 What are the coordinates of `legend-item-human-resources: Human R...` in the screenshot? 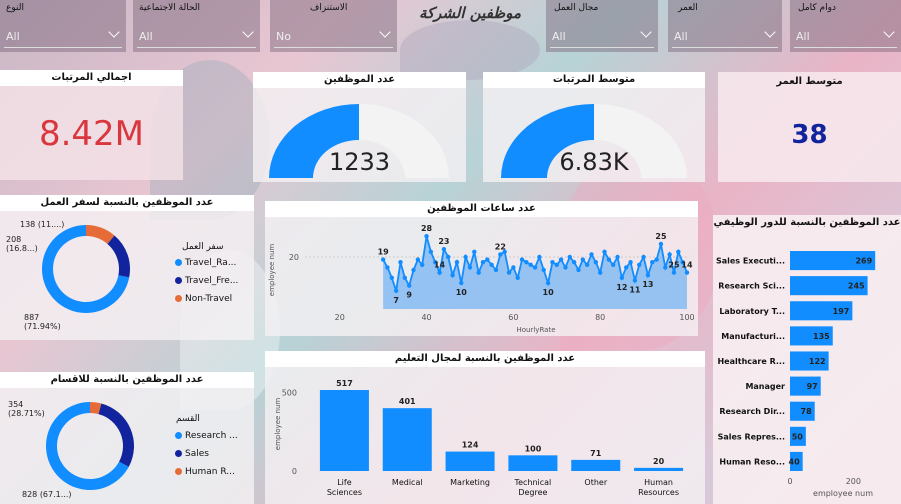 It's located at (205, 472).